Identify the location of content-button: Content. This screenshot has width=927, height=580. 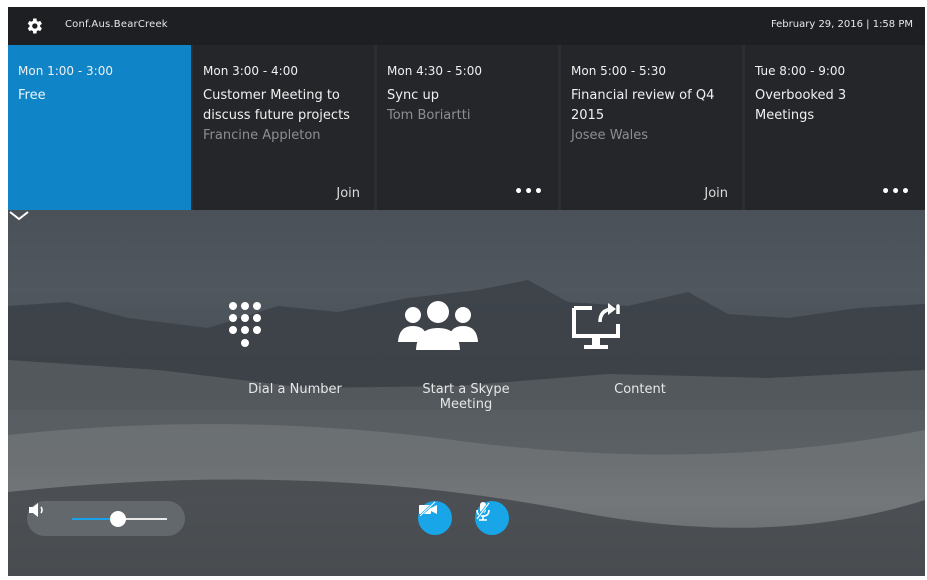
(640, 348).